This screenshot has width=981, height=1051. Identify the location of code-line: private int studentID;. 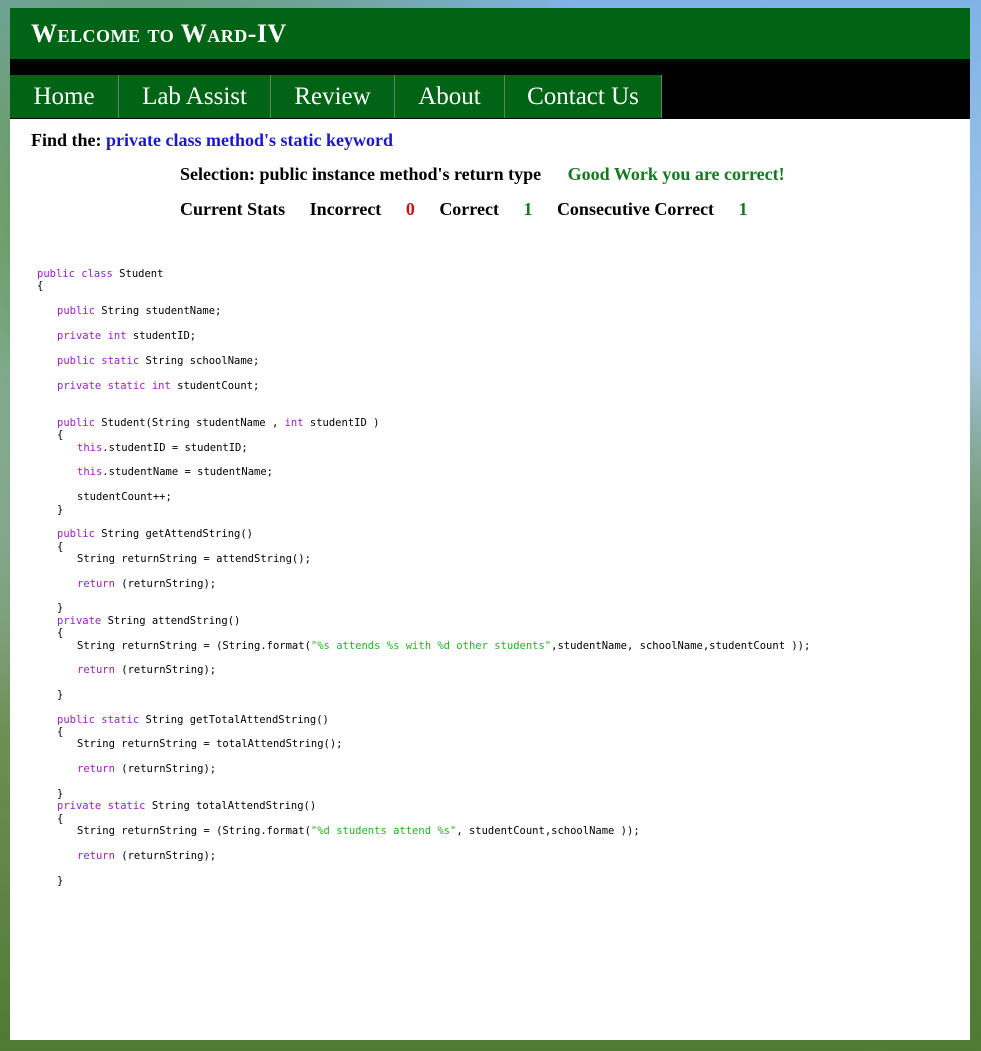
(126, 336).